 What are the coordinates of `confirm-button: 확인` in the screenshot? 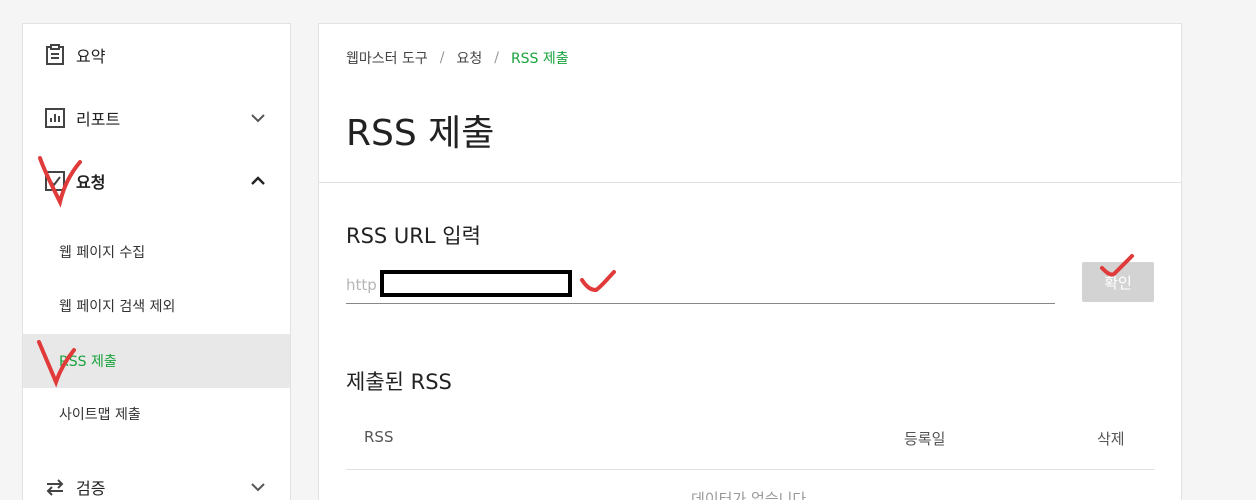 It's located at (1118, 282).